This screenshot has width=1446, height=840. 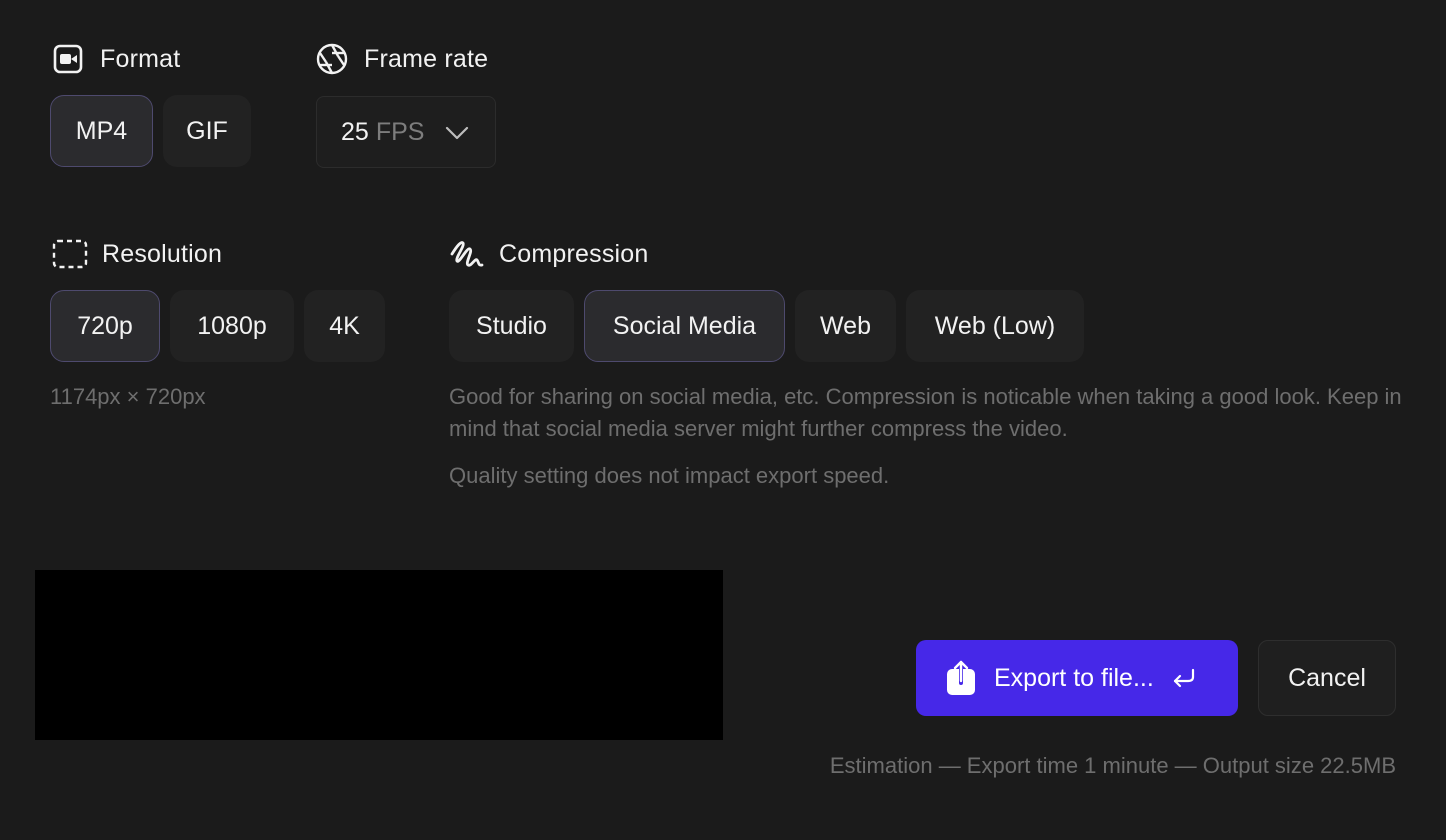 I want to click on format-title: Format, so click(x=140, y=58).